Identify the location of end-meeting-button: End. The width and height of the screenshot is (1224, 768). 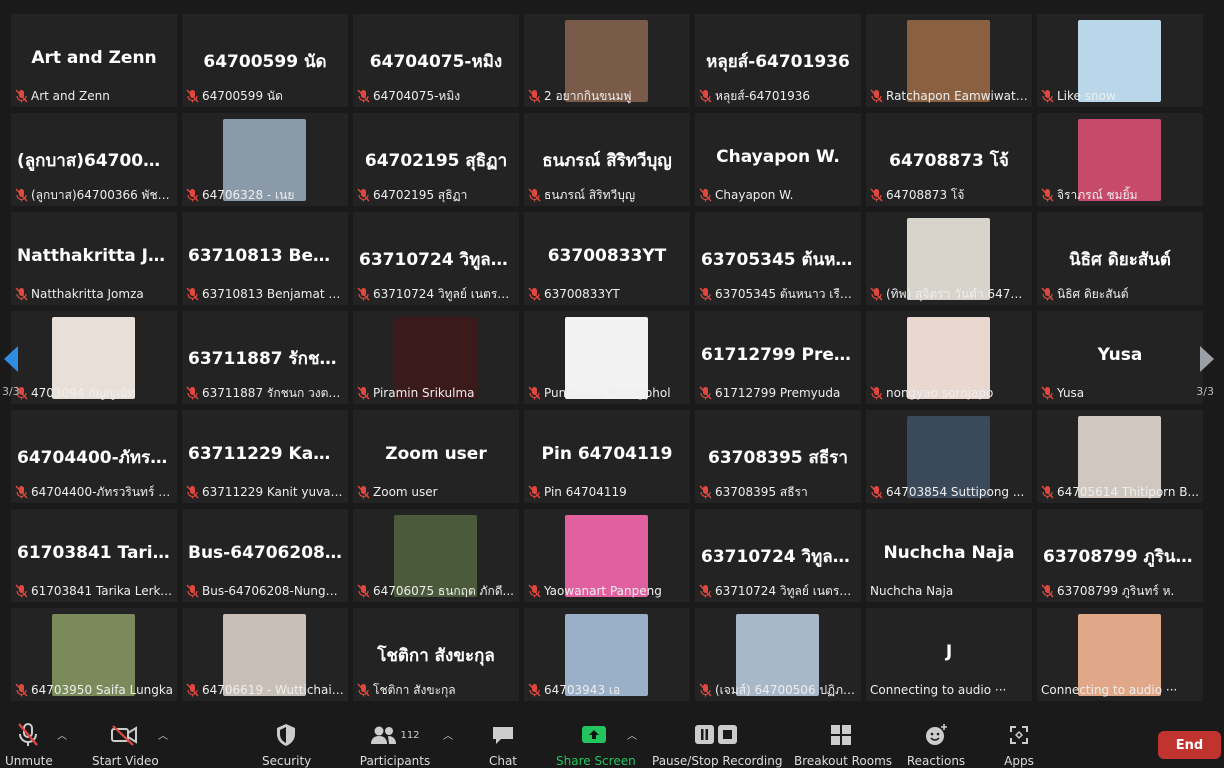
(1189, 745).